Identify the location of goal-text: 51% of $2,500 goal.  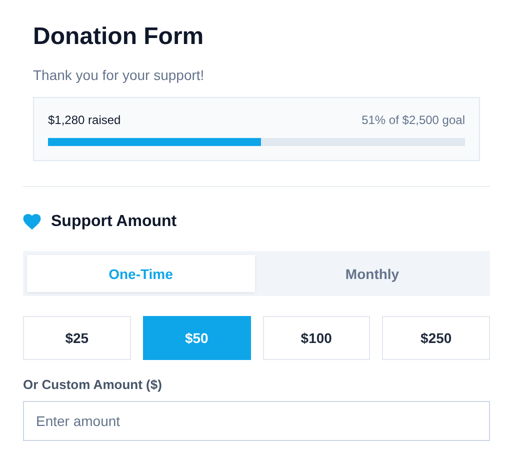
(413, 120).